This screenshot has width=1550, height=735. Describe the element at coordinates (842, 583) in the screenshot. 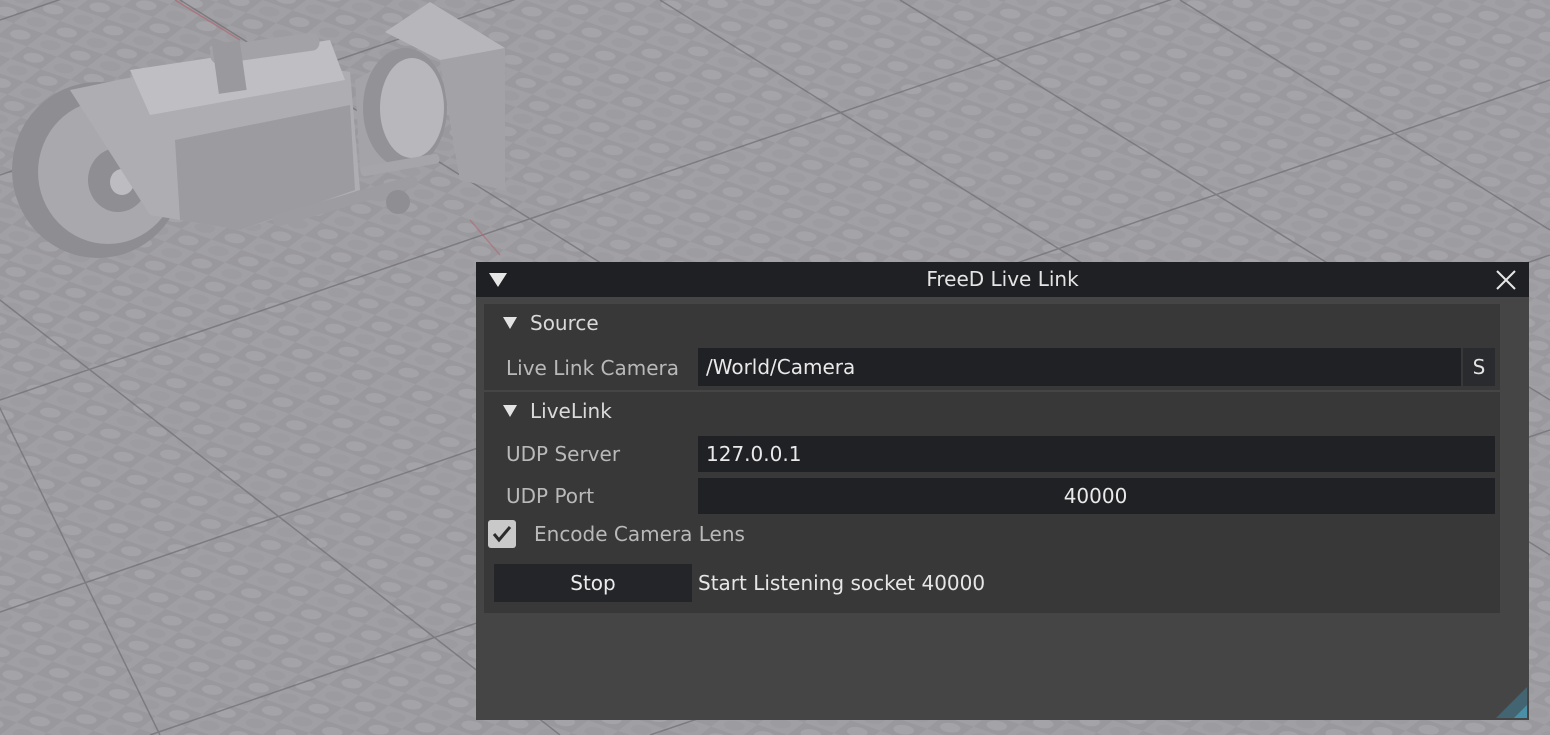

I see `status-text: Start Listening socket 40000` at that location.